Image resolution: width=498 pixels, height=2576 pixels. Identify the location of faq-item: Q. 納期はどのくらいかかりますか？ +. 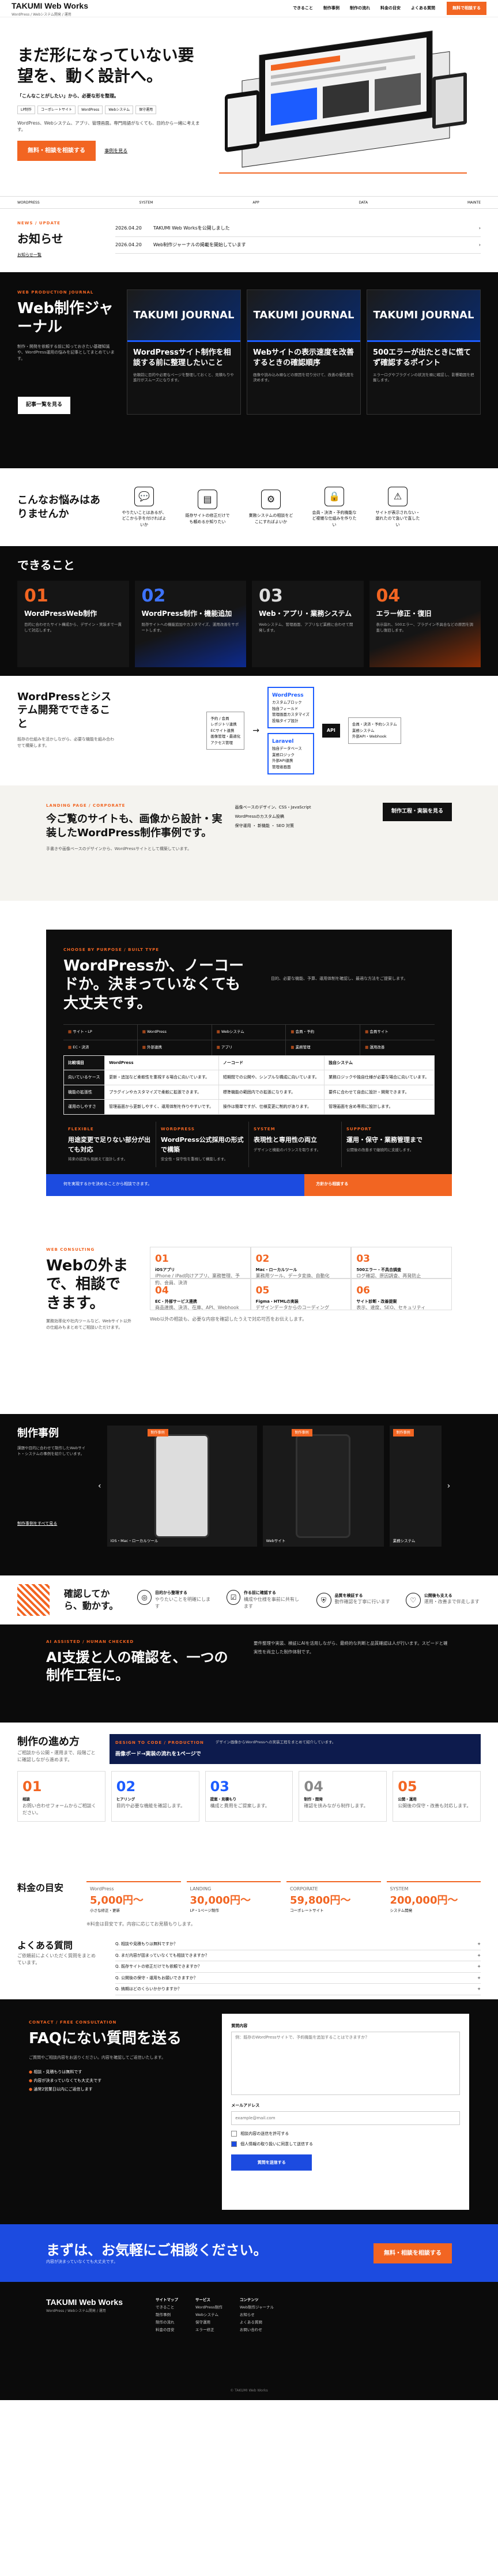
(298, 1989).